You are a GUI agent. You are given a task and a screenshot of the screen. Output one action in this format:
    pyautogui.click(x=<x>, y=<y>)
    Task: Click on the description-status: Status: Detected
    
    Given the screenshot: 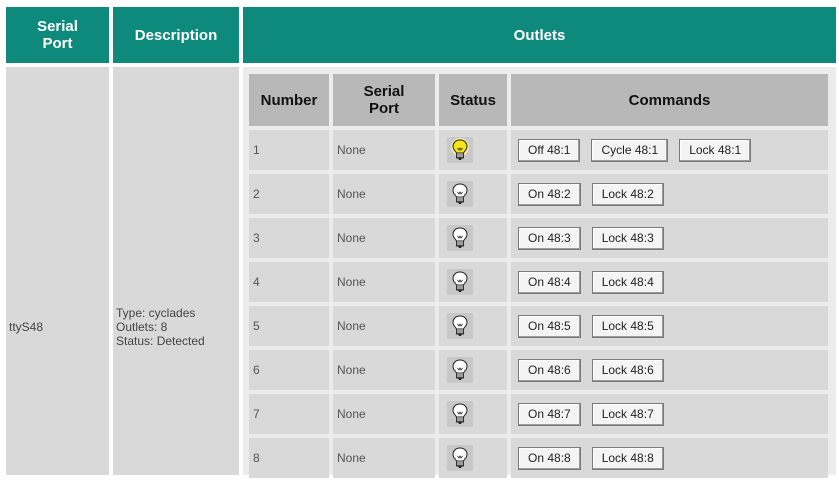 What is the action you would take?
    pyautogui.click(x=160, y=341)
    